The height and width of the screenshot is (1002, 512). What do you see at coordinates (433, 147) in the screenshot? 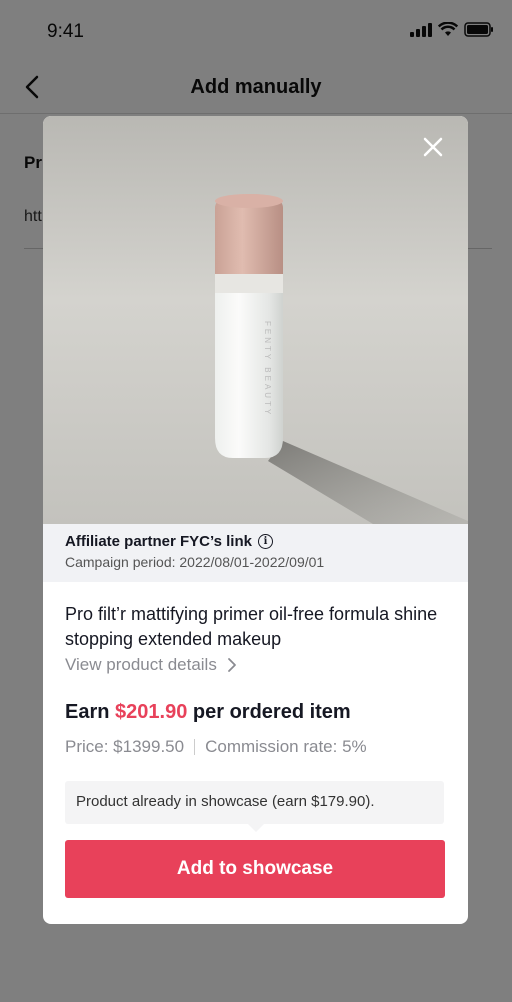
I see `close-icon` at bounding box center [433, 147].